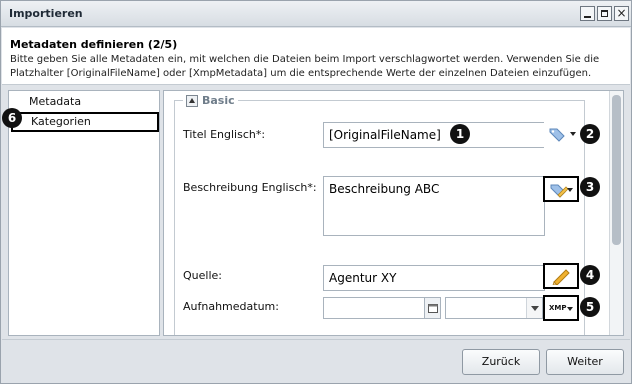  What do you see at coordinates (12, 118) in the screenshot?
I see `callout-6: 6` at bounding box center [12, 118].